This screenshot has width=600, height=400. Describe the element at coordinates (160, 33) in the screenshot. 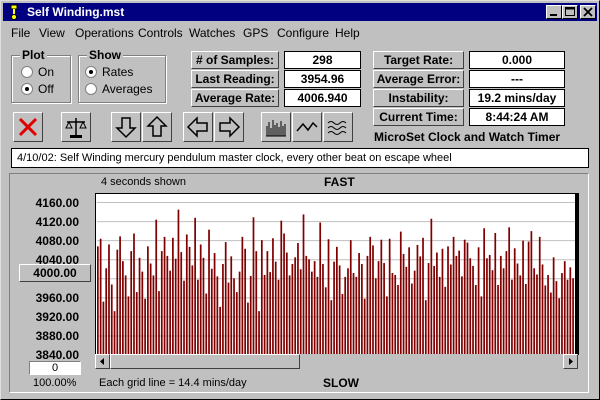

I see `menu-controls: Controls` at that location.